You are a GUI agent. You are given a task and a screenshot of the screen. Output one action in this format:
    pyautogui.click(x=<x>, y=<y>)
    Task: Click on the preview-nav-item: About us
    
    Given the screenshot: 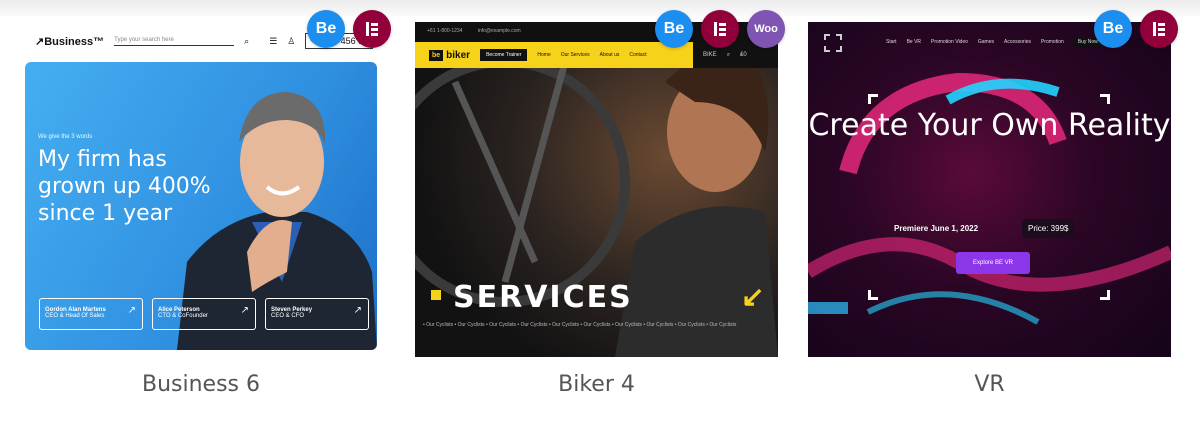 What is the action you would take?
    pyautogui.click(x=609, y=55)
    